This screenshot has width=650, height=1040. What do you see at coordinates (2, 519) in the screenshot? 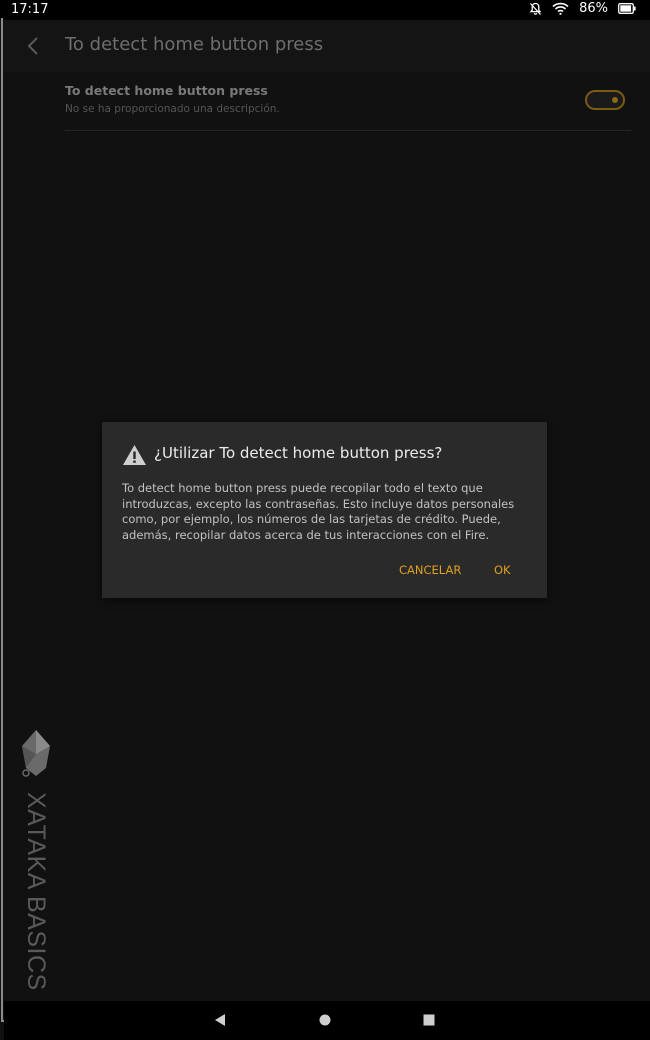
I see `watermark-line` at bounding box center [2, 519].